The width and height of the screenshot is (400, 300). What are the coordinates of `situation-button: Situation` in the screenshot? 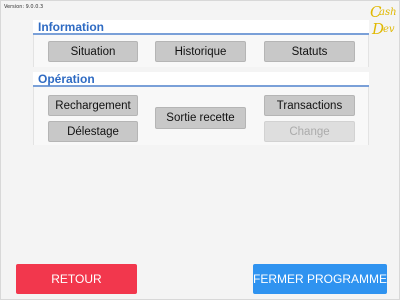 It's located at (93, 51).